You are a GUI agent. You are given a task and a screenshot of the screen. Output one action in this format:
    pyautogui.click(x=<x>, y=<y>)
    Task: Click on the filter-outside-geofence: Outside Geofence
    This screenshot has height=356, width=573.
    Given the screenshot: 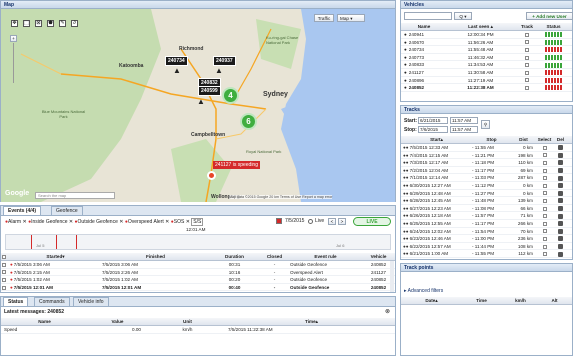 What is the action you would take?
    pyautogui.click(x=98, y=222)
    